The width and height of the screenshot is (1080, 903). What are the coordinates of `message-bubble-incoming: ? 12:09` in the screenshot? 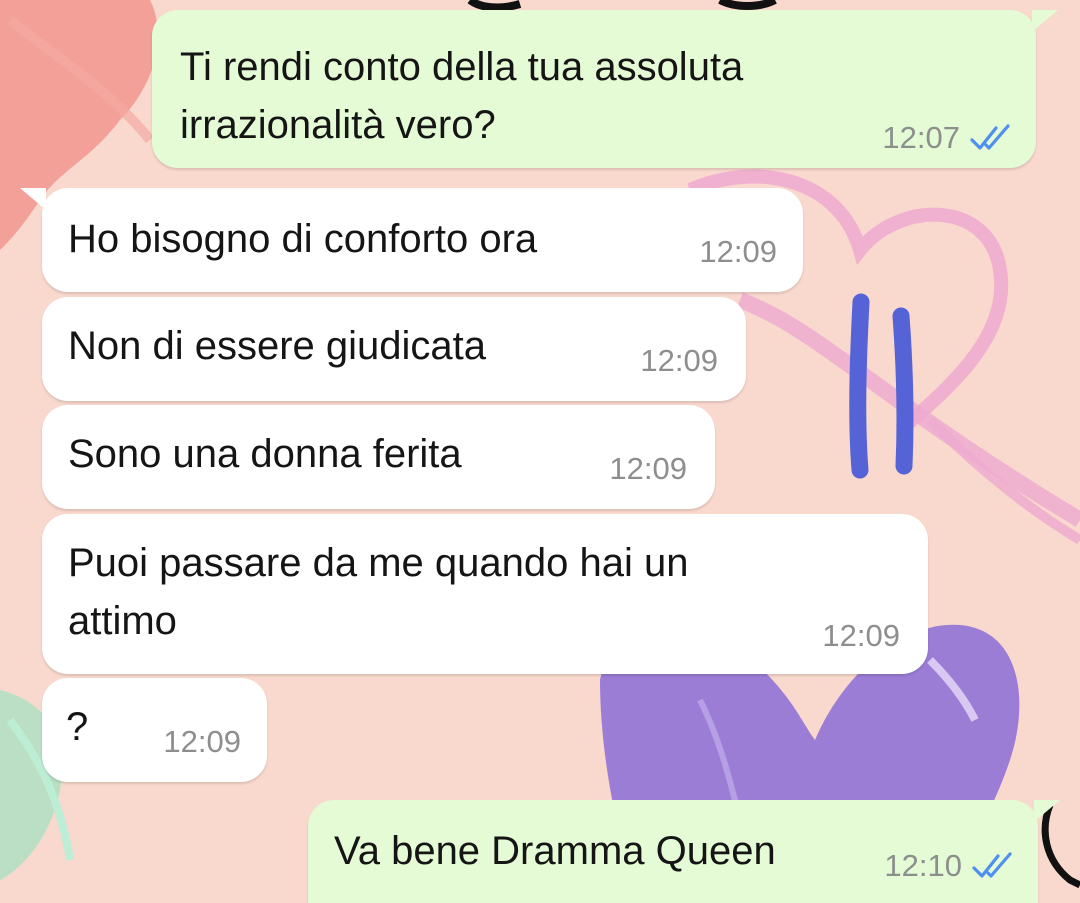 It's located at (154, 730).